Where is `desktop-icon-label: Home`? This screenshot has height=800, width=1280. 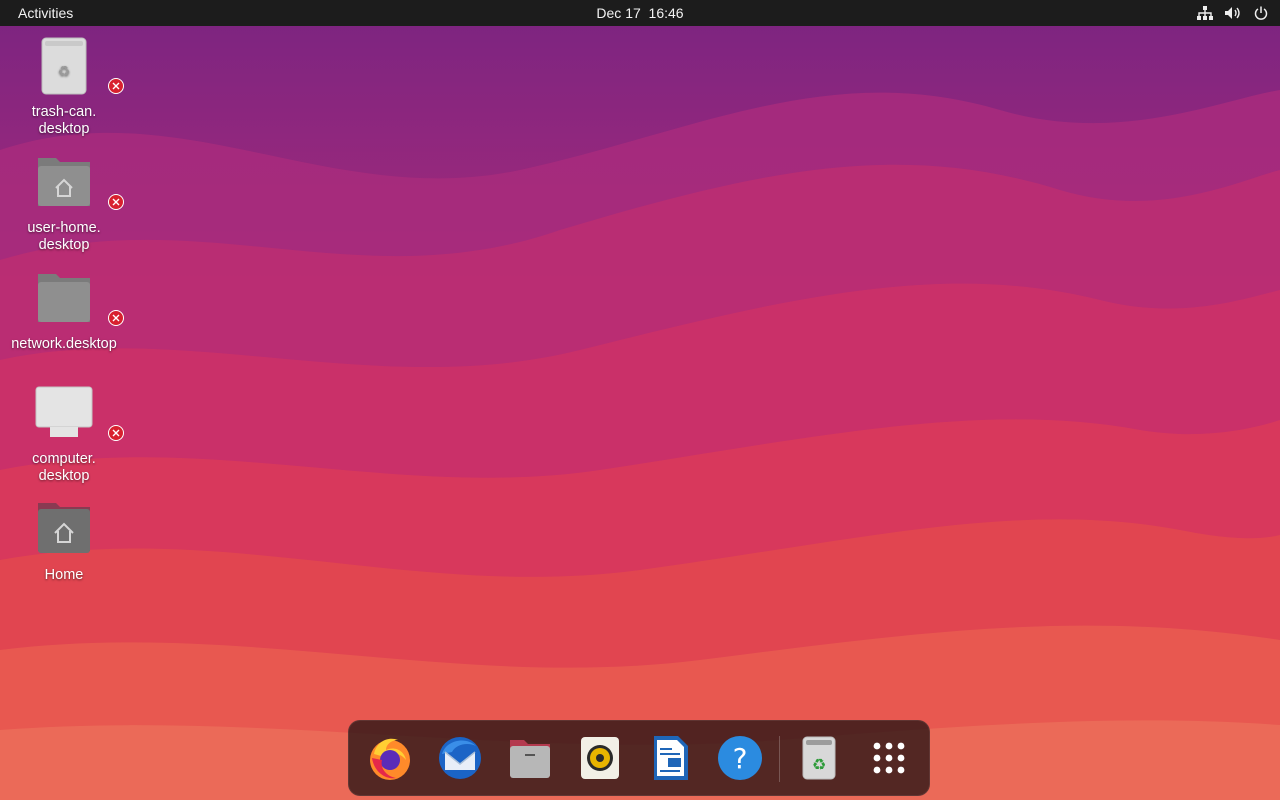 desktop-icon-label: Home is located at coordinates (64, 575).